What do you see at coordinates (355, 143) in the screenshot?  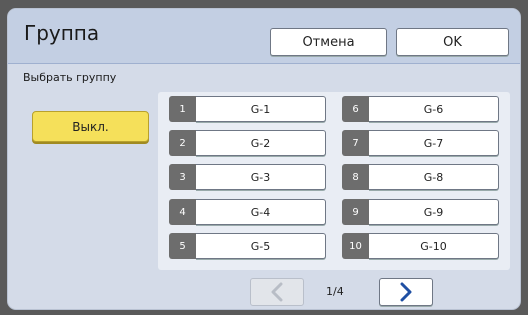 I see `group-number: 7` at bounding box center [355, 143].